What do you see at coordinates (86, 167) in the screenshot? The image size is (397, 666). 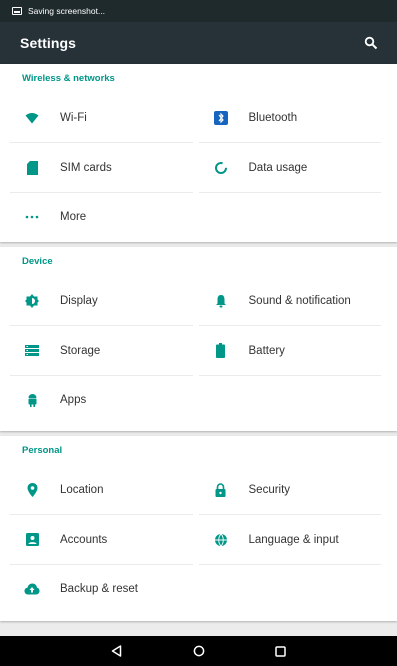 I see `setting-label: SIM cards` at bounding box center [86, 167].